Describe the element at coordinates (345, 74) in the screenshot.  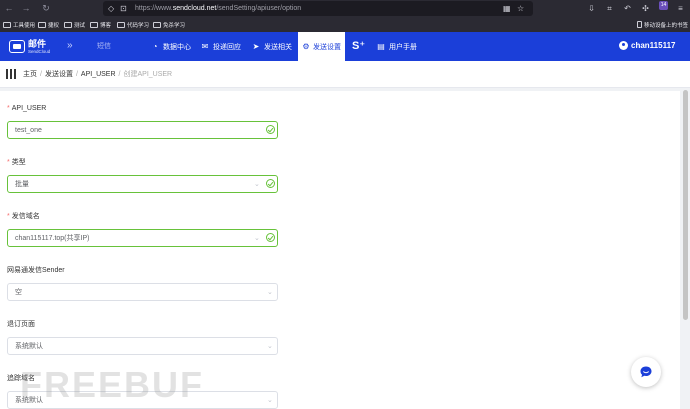
I see `breadcrumb-bar: 主页 / 发送设置 / API_USER / 创建API_USER` at that location.